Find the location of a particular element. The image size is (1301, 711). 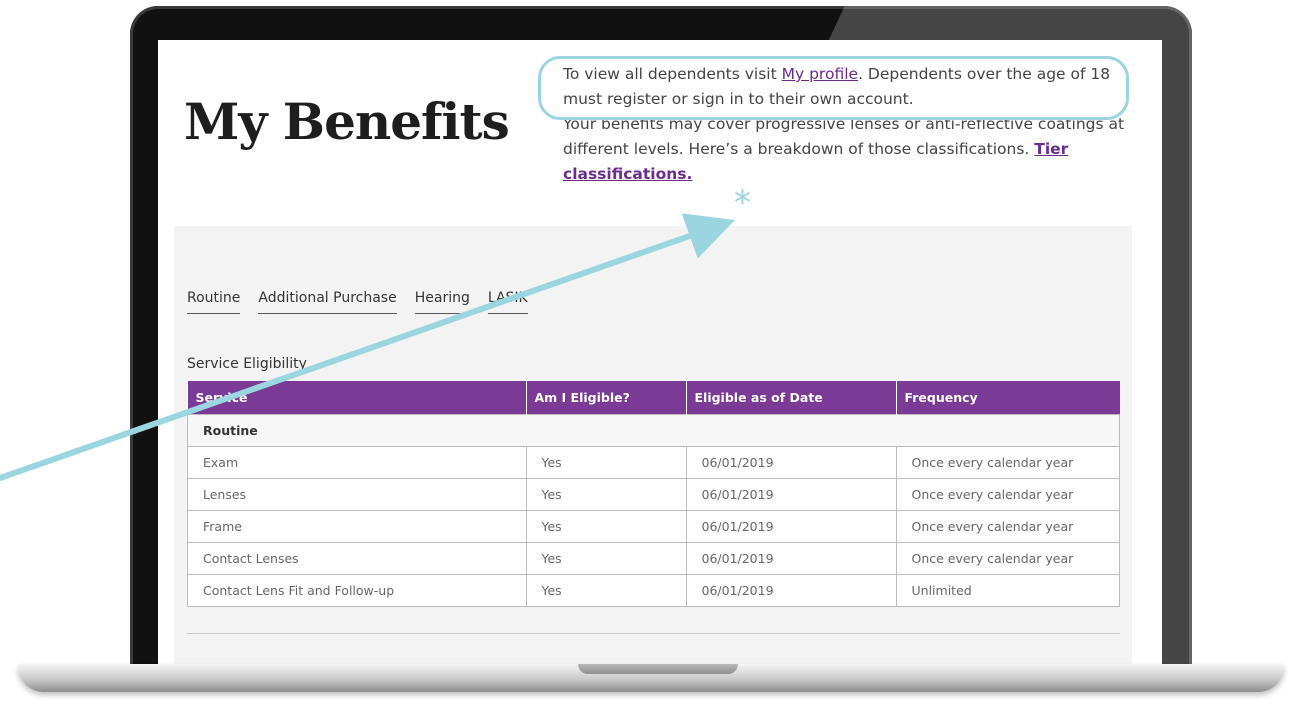

tab-hearing: Hearing is located at coordinates (442, 302).